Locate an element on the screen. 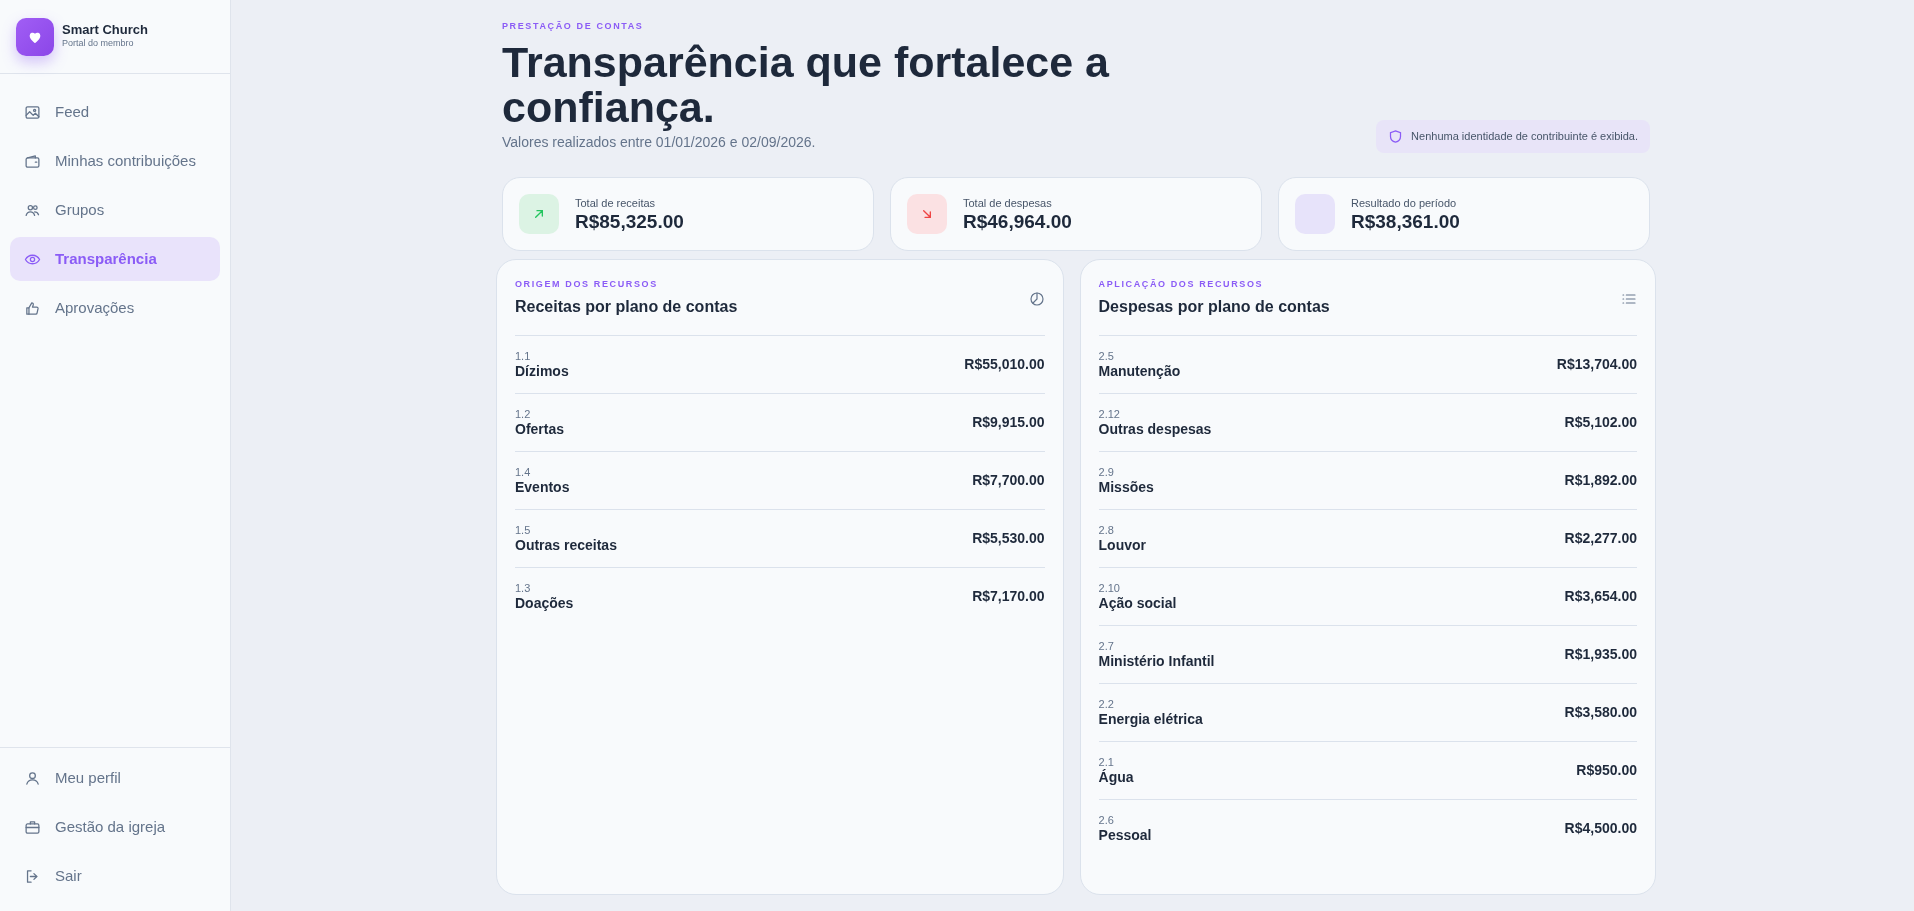 The width and height of the screenshot is (1914, 911). account-amount: R$55,010.00 is located at coordinates (1004, 365).